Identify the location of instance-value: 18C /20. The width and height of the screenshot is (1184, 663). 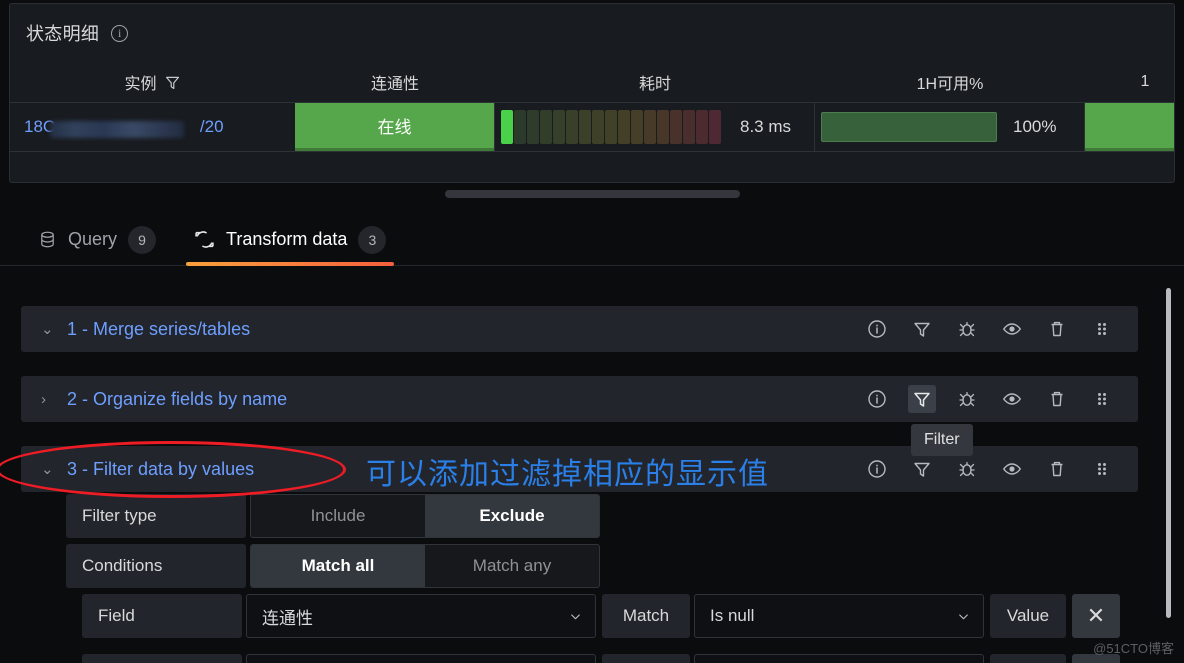
(124, 127).